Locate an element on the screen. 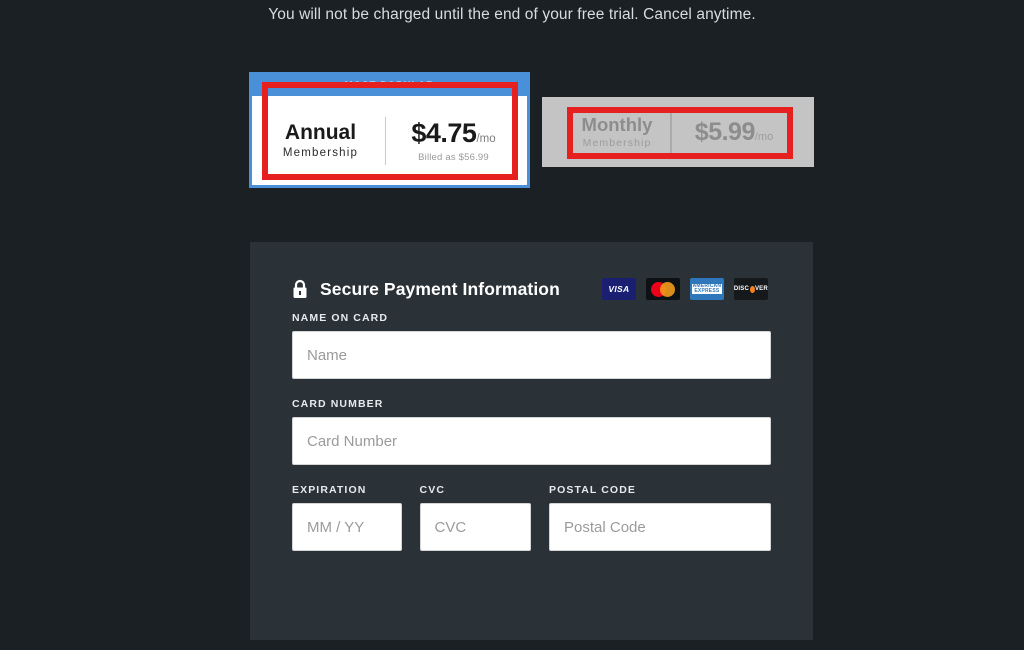 This screenshot has height=650, width=1024. mastercard-logo is located at coordinates (662, 289).